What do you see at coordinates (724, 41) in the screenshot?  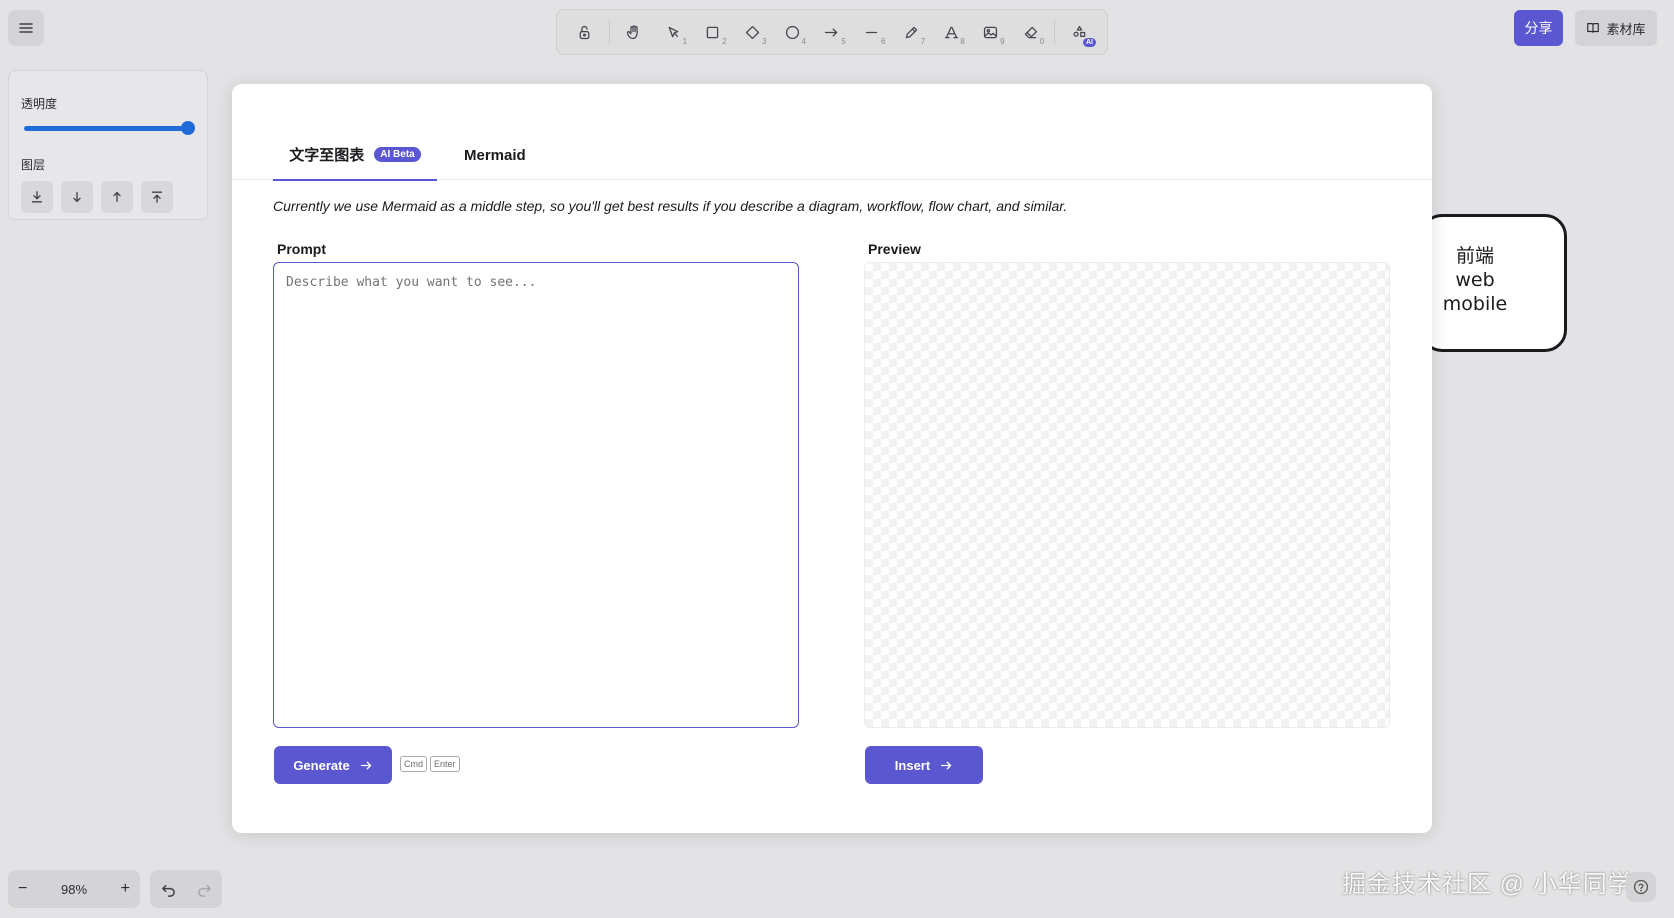 I see `tool-shortcut: 2` at bounding box center [724, 41].